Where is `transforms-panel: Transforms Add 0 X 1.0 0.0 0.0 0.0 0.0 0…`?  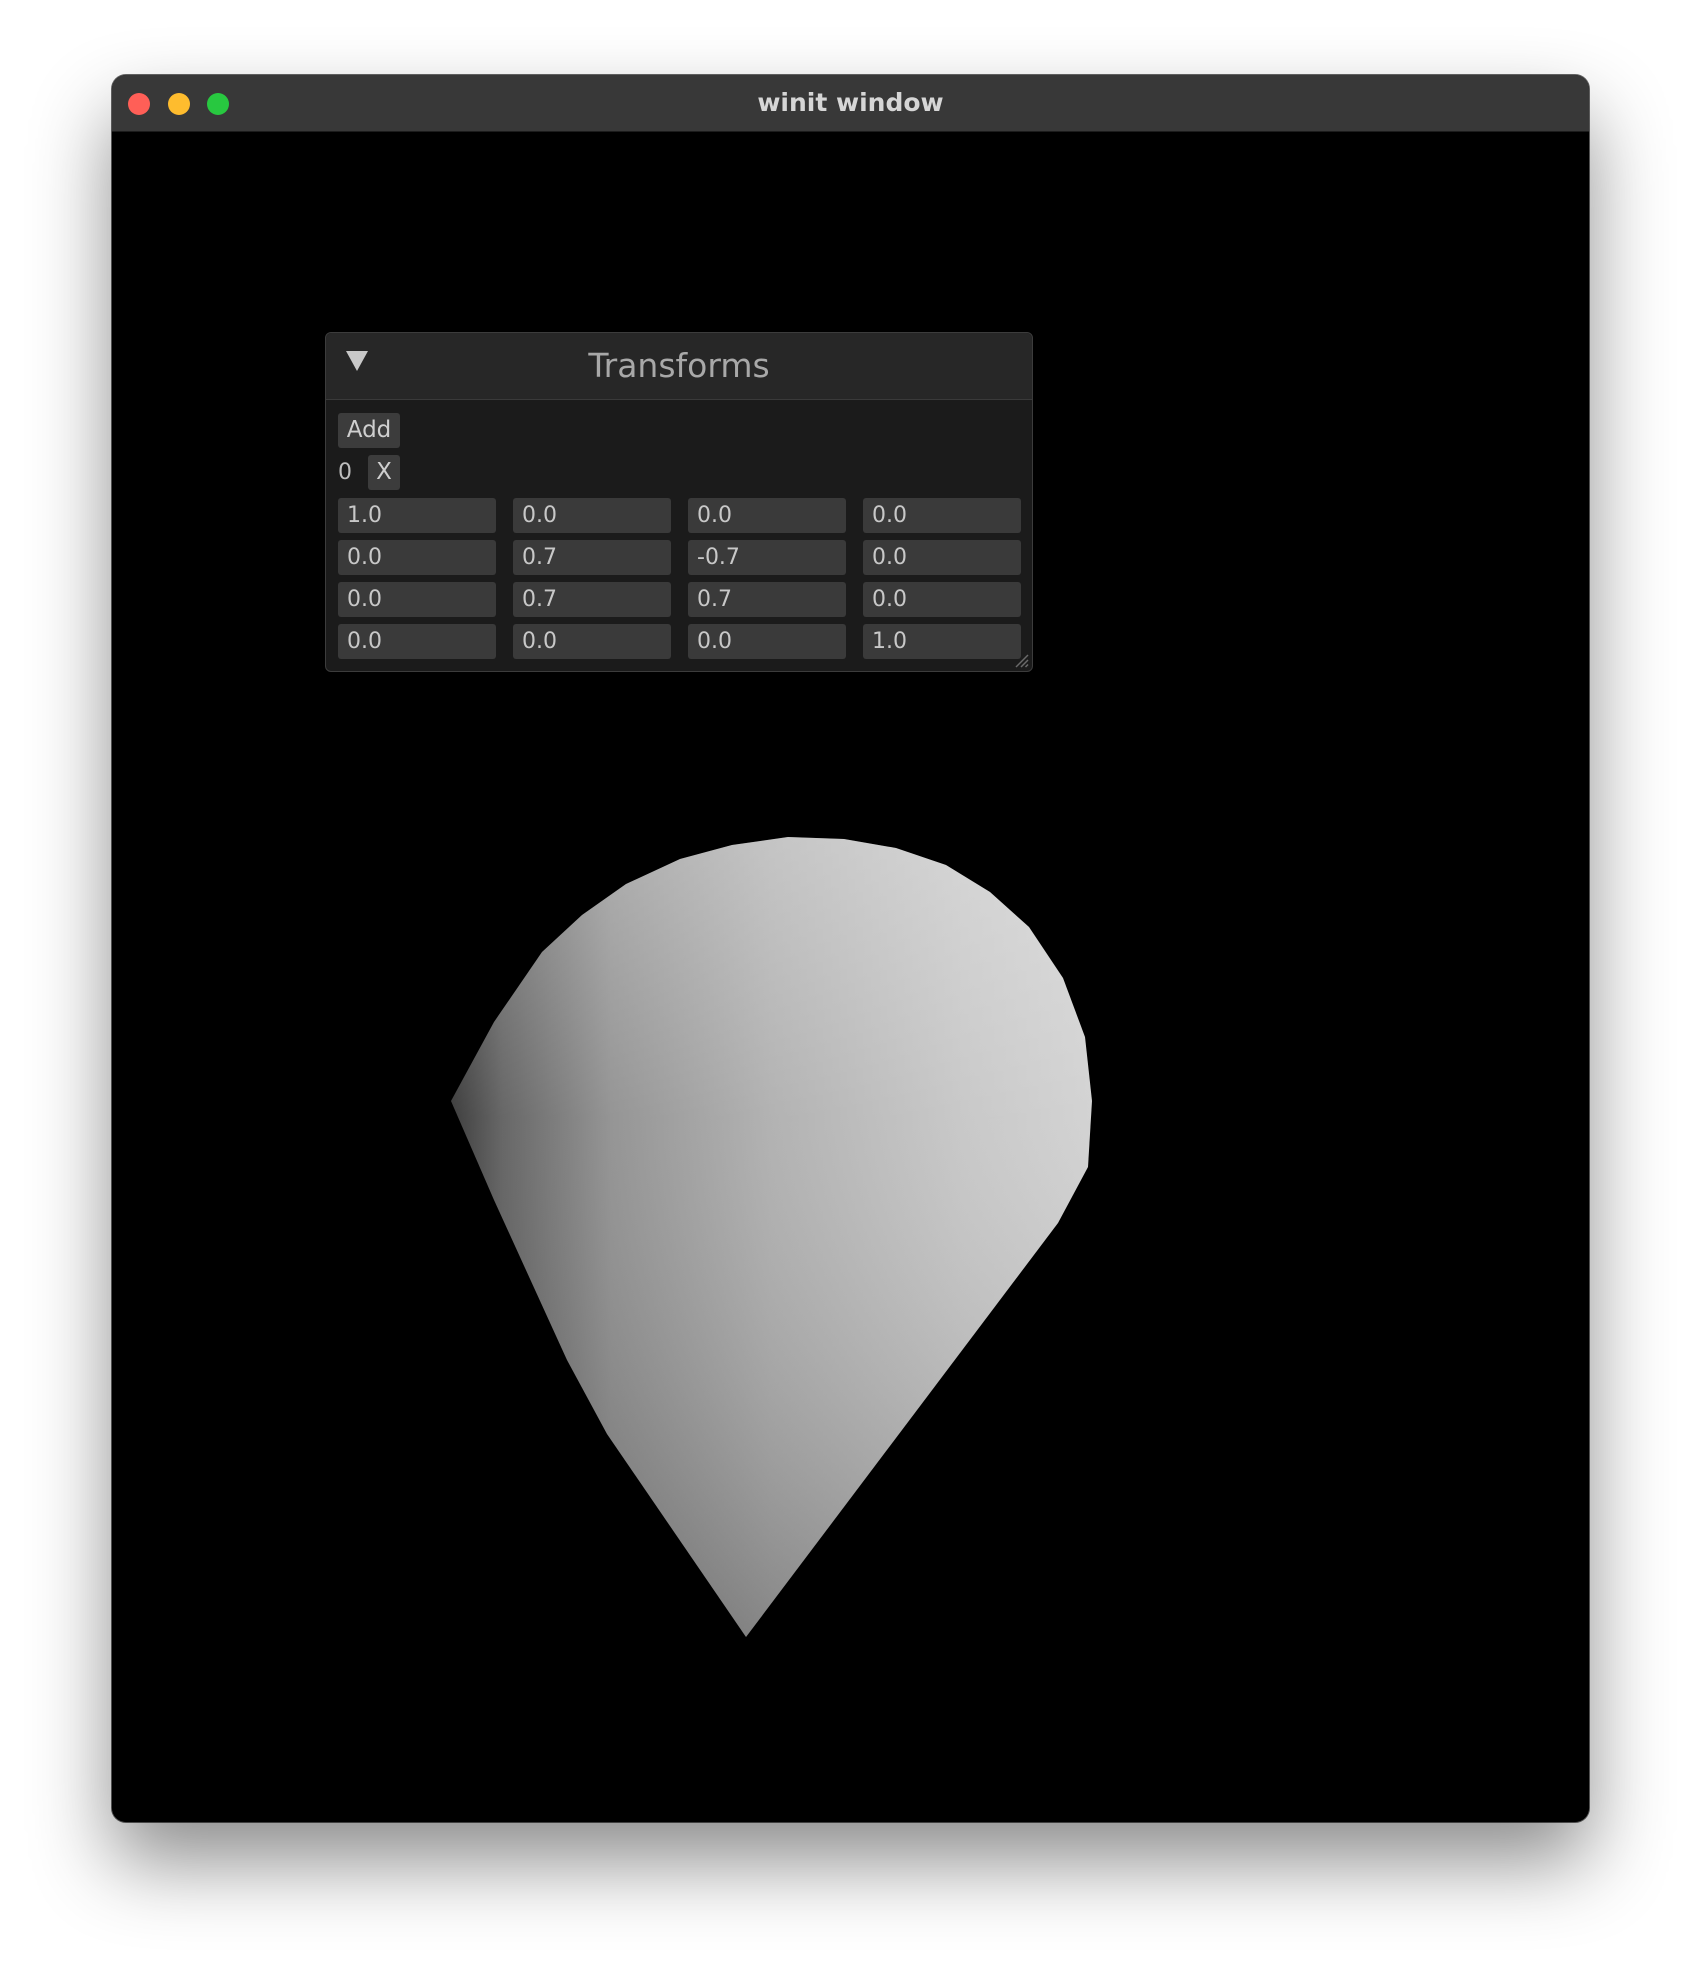
transforms-panel: Transforms Add 0 X 1.0 0.0 0.0 0.0 0.0 0… is located at coordinates (679, 502).